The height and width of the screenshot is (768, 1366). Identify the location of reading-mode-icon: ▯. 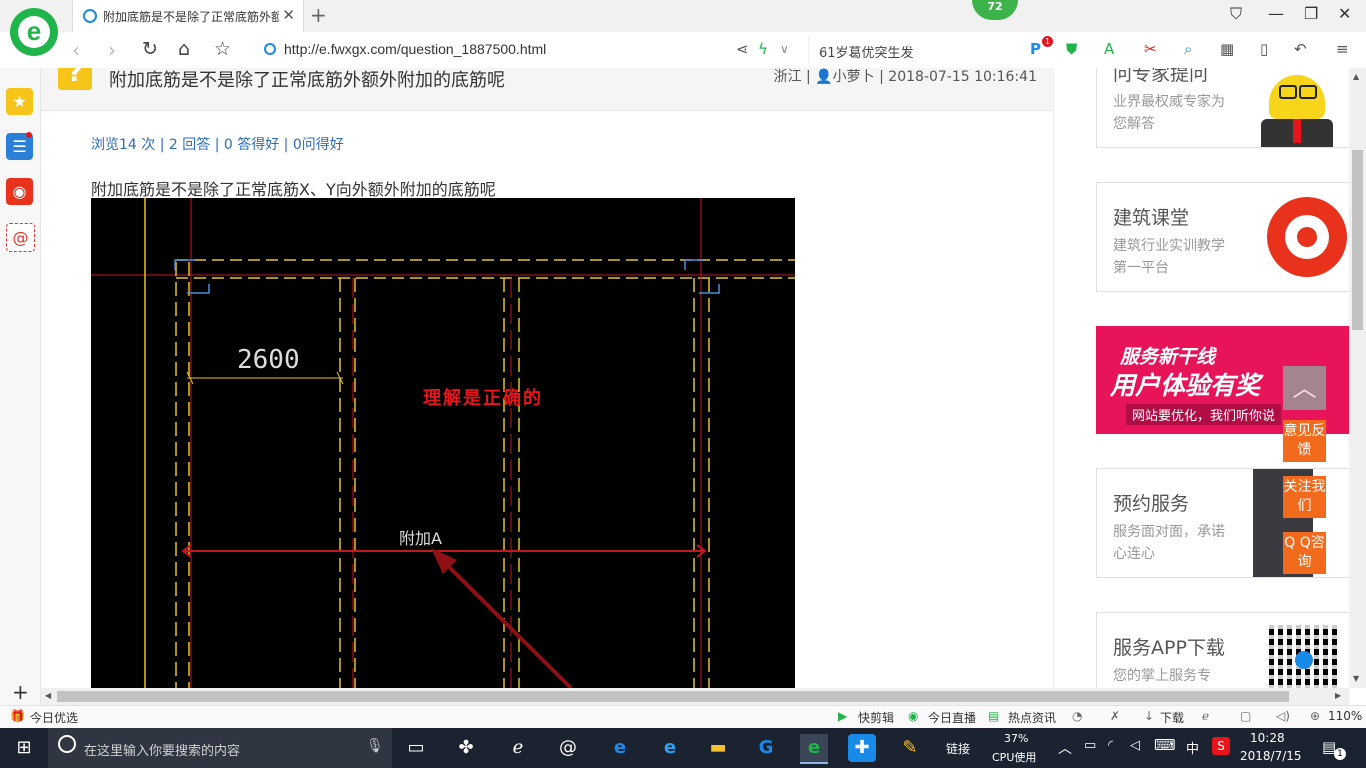
(1264, 49).